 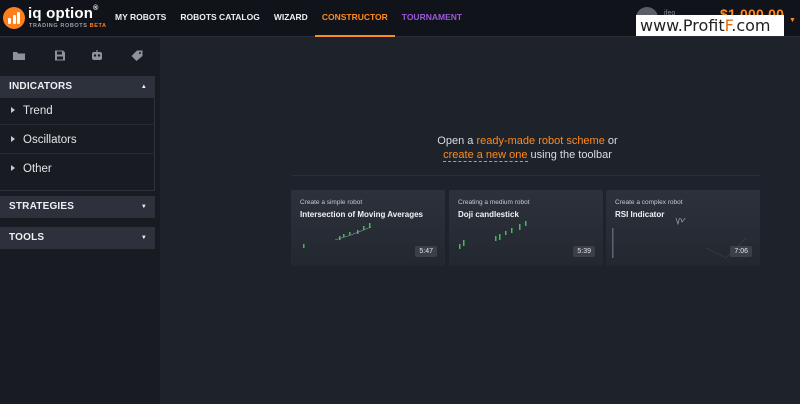 What do you see at coordinates (354, 18) in the screenshot?
I see `nav-constructor: CONSTRUCTOR` at bounding box center [354, 18].